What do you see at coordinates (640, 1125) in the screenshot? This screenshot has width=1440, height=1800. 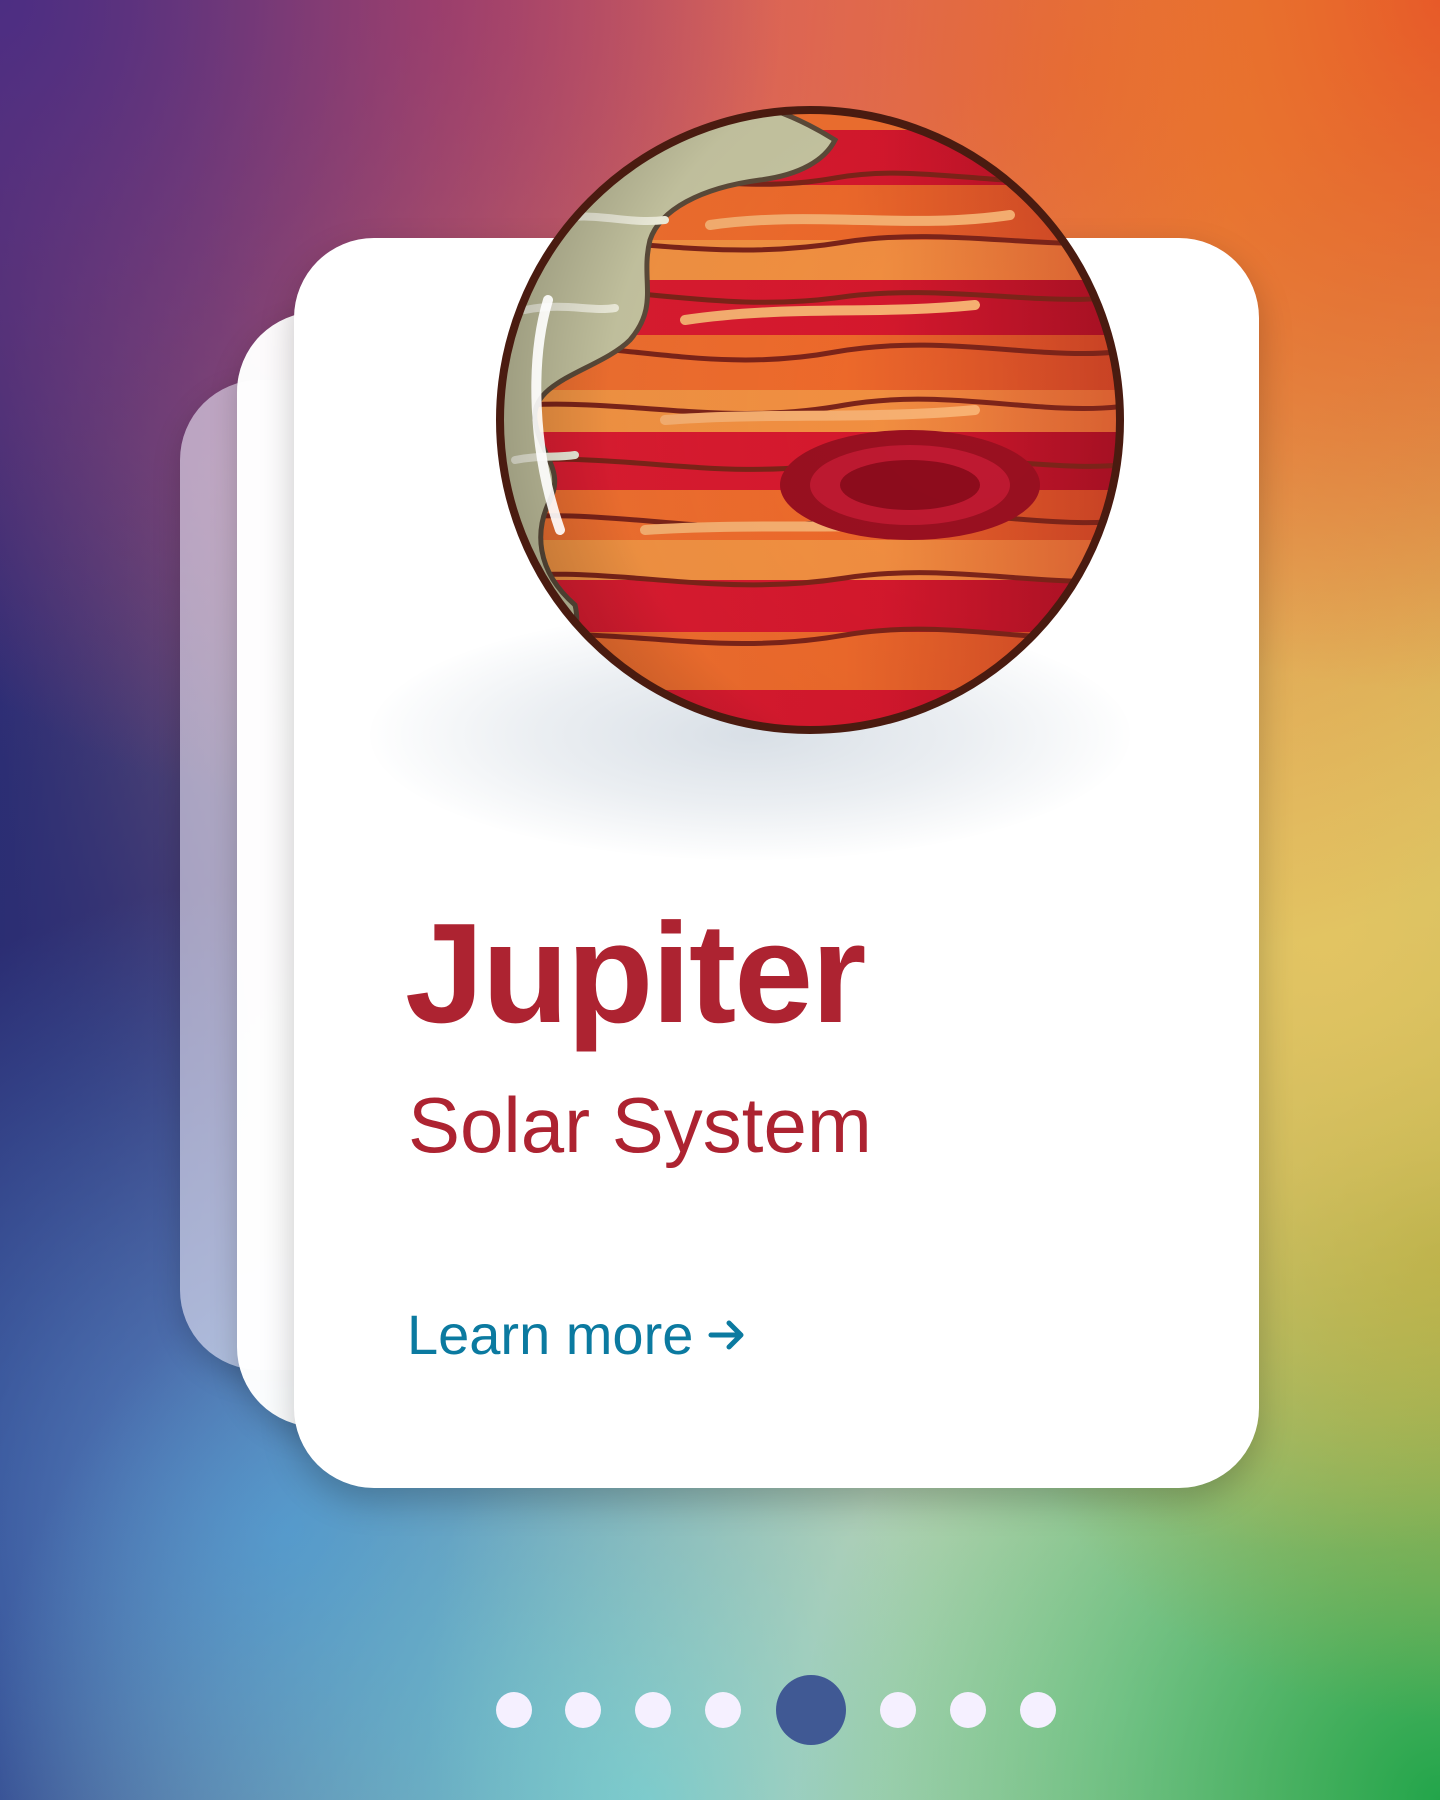 I see `planet-subtitle: Solar System` at bounding box center [640, 1125].